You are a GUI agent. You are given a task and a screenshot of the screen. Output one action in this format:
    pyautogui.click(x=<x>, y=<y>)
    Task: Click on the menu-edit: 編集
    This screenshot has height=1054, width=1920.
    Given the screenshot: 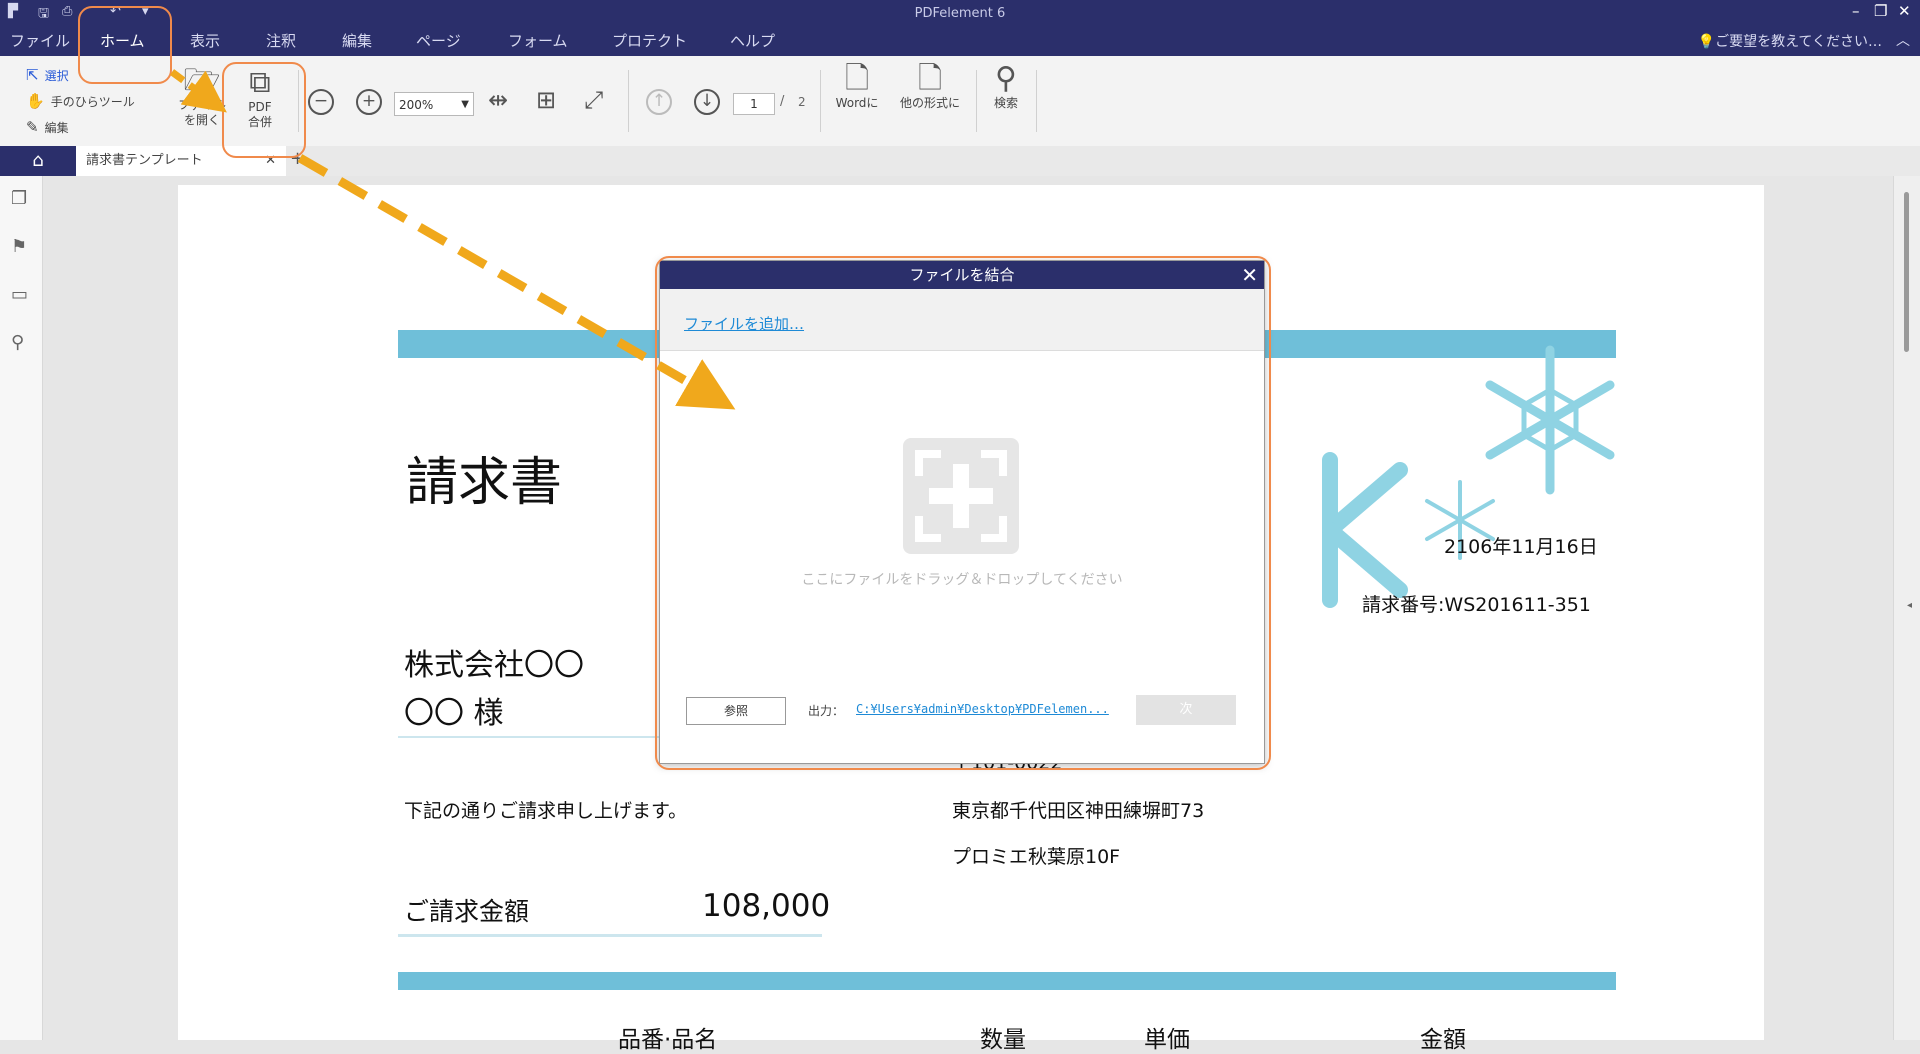 What is the action you would take?
    pyautogui.click(x=357, y=40)
    